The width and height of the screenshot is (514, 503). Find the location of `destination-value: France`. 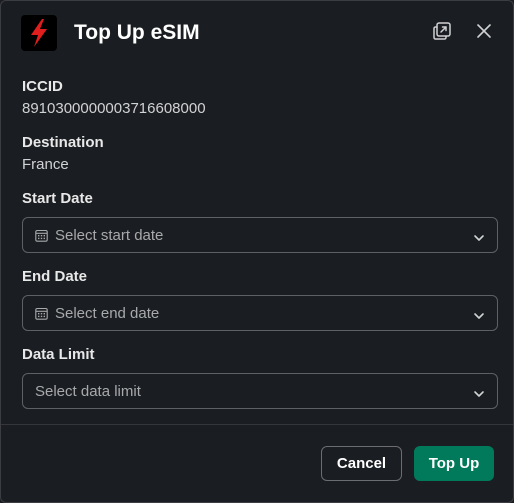

destination-value: France is located at coordinates (45, 164).